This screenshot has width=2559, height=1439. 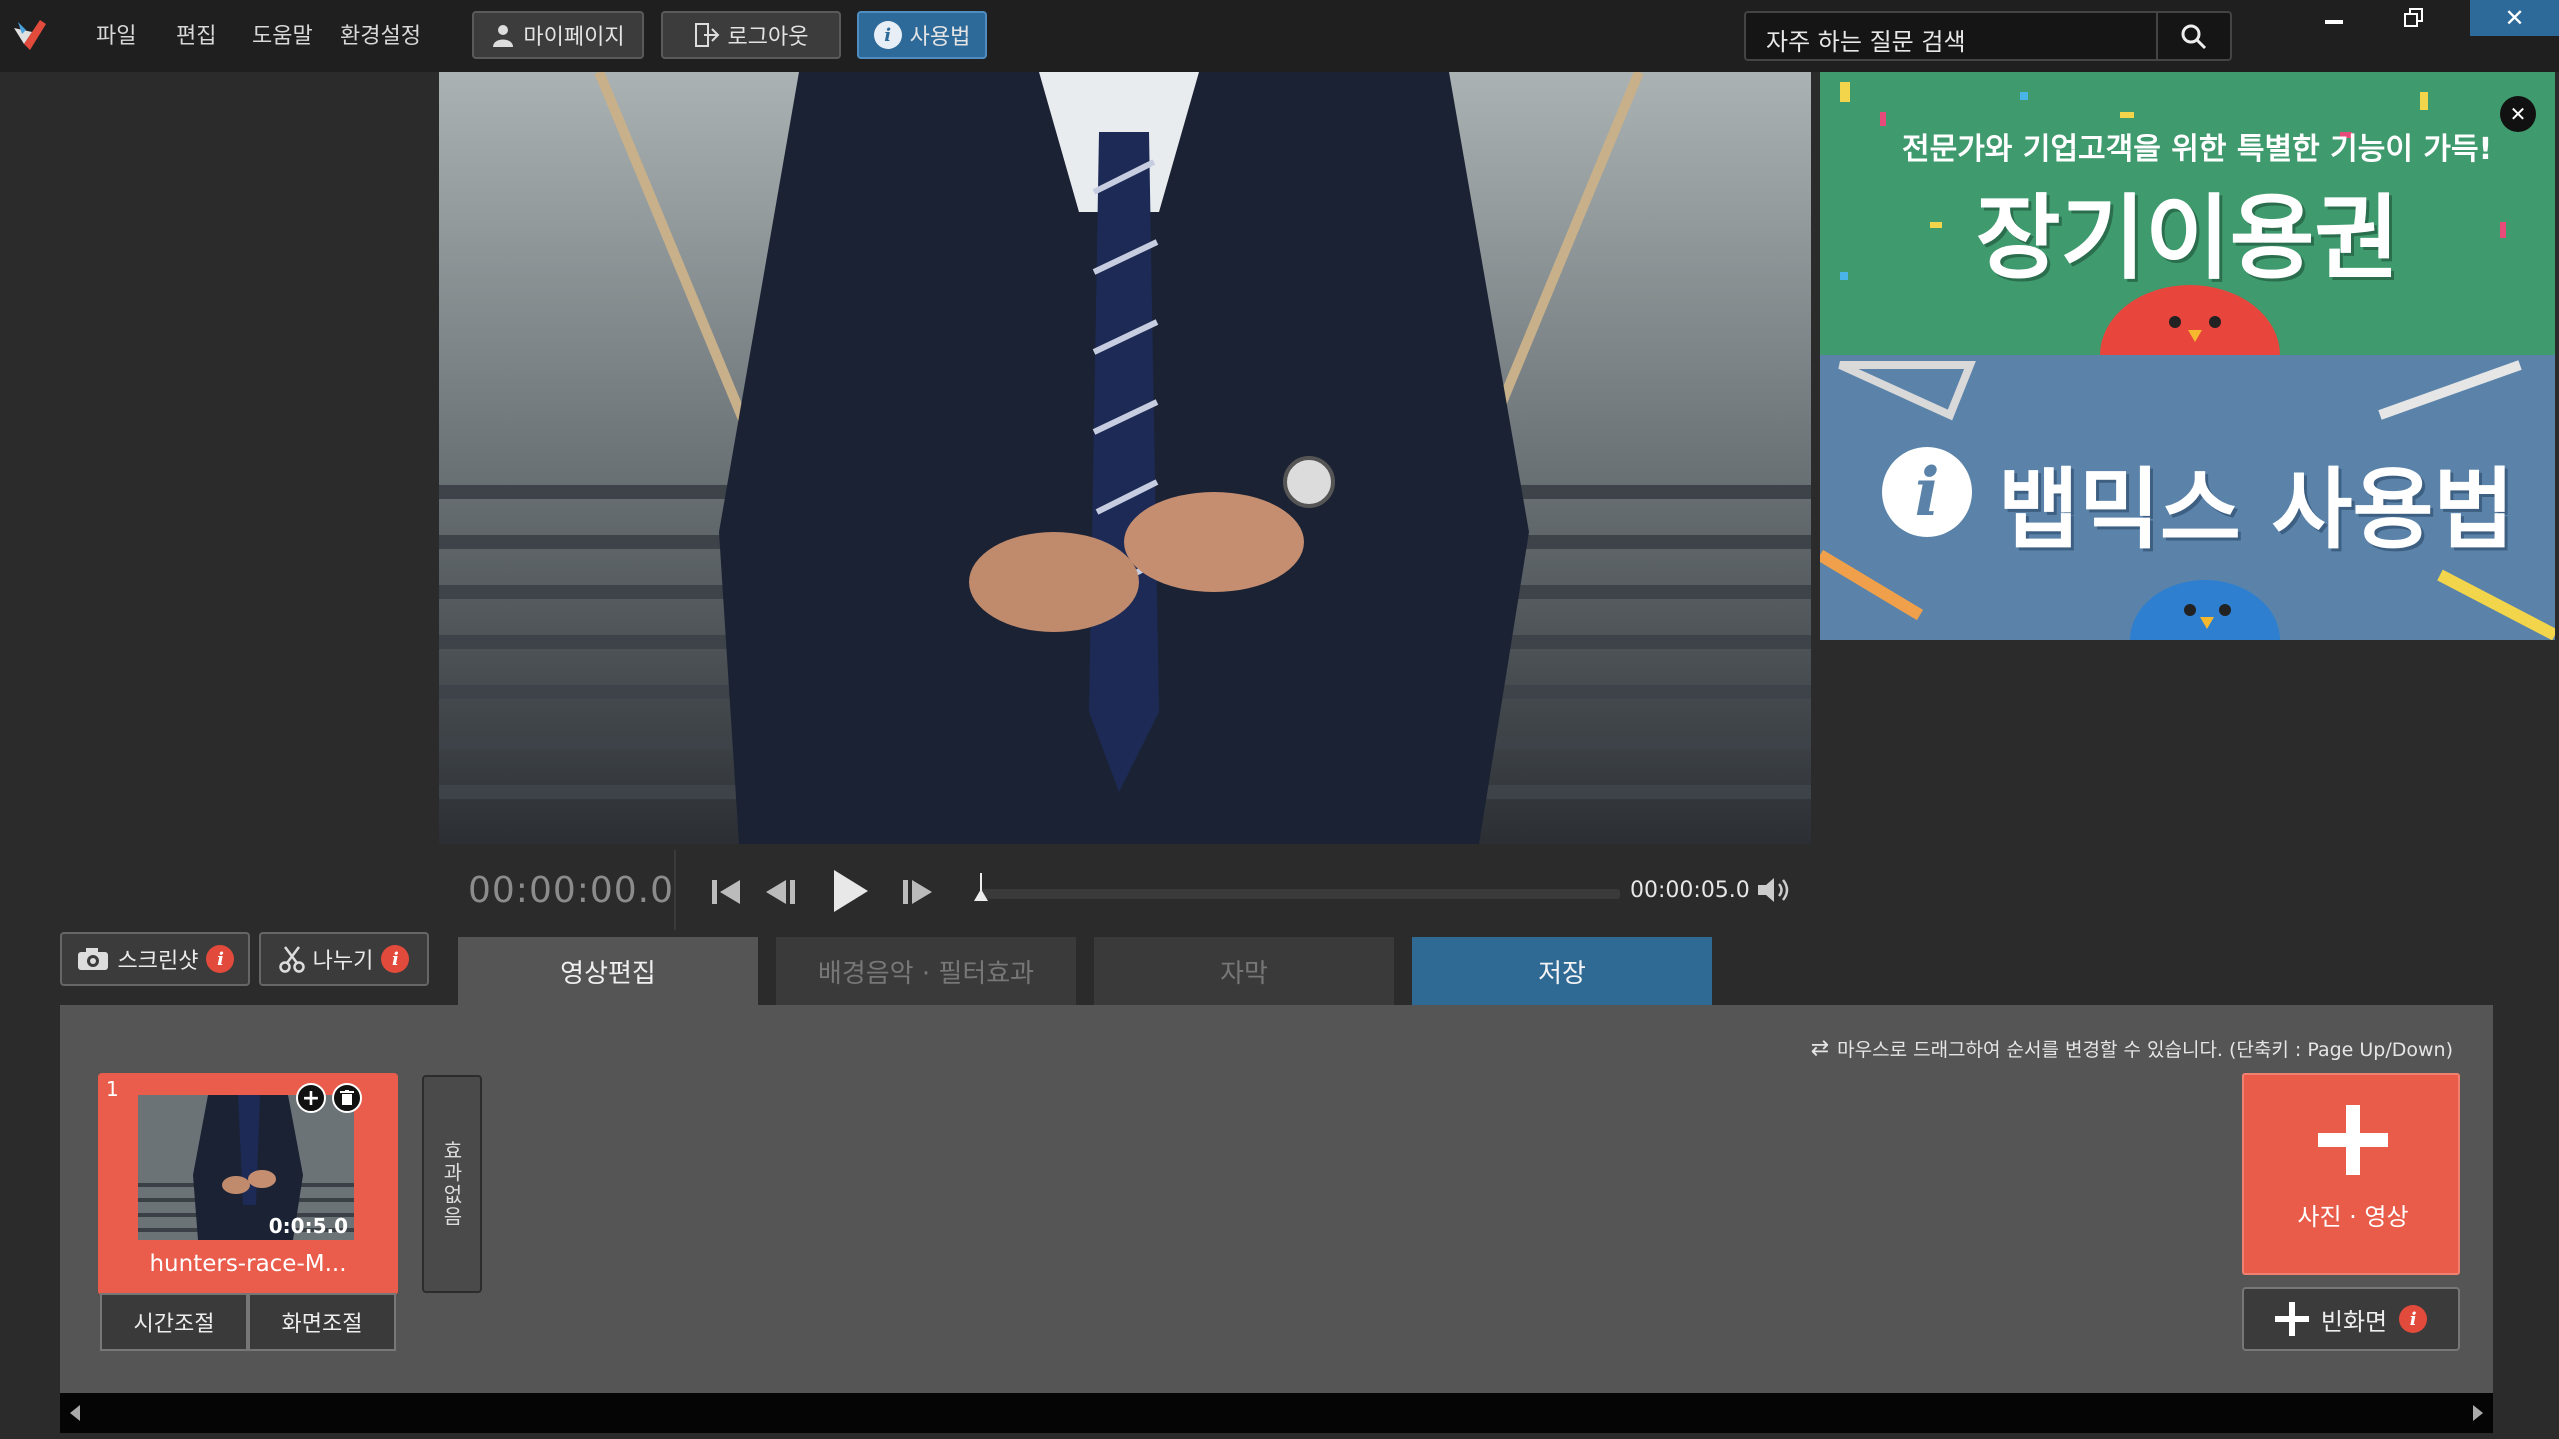 I want to click on next-frame-button, so click(x=918, y=892).